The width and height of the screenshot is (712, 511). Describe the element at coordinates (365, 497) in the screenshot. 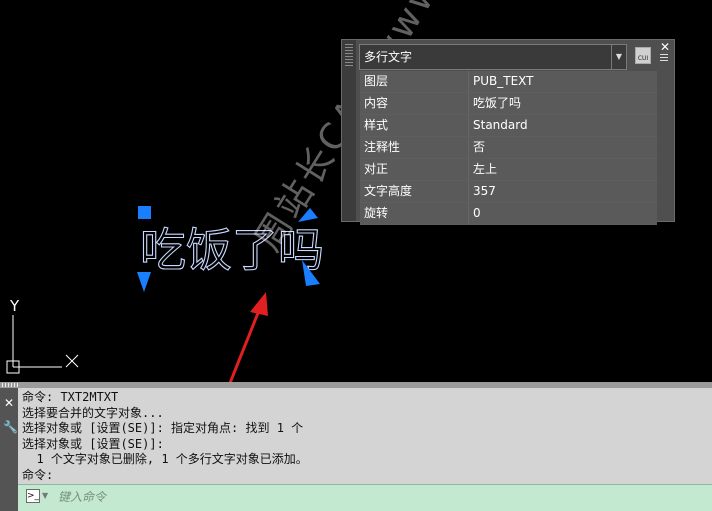

I see `command-input-bar: >_ ▼ 键入命令` at that location.